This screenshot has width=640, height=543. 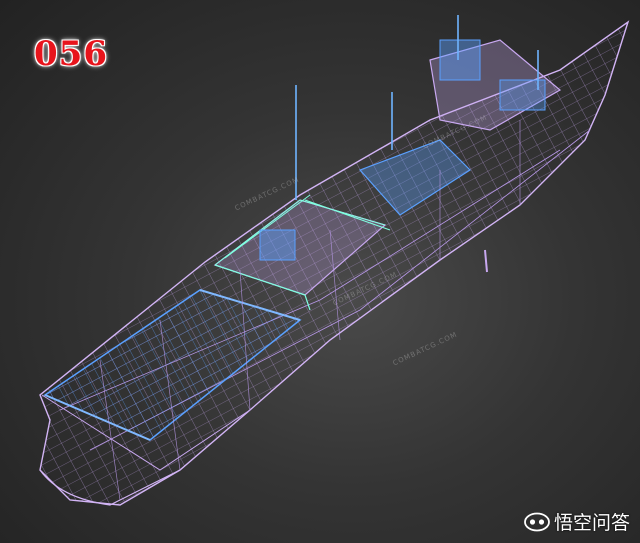 What do you see at coordinates (71, 54) in the screenshot?
I see `ship-number-label: 056` at bounding box center [71, 54].